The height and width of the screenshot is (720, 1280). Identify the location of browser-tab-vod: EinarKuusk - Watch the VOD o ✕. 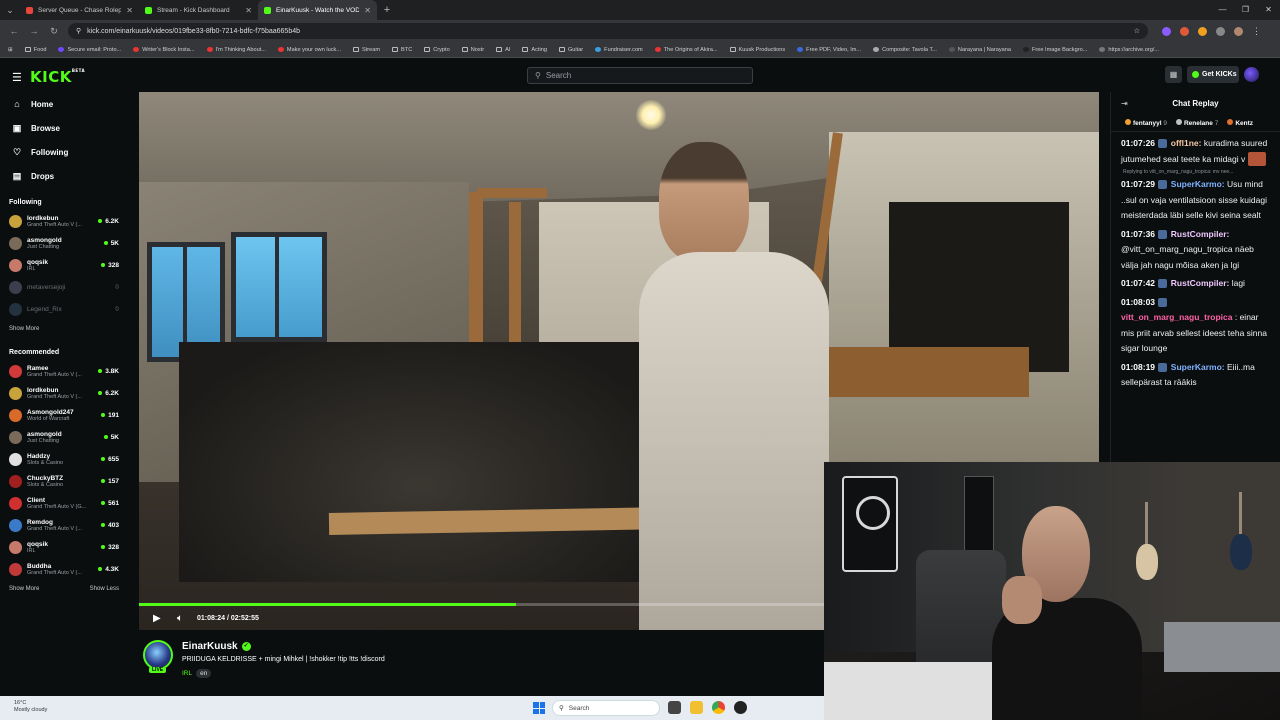
(317, 10).